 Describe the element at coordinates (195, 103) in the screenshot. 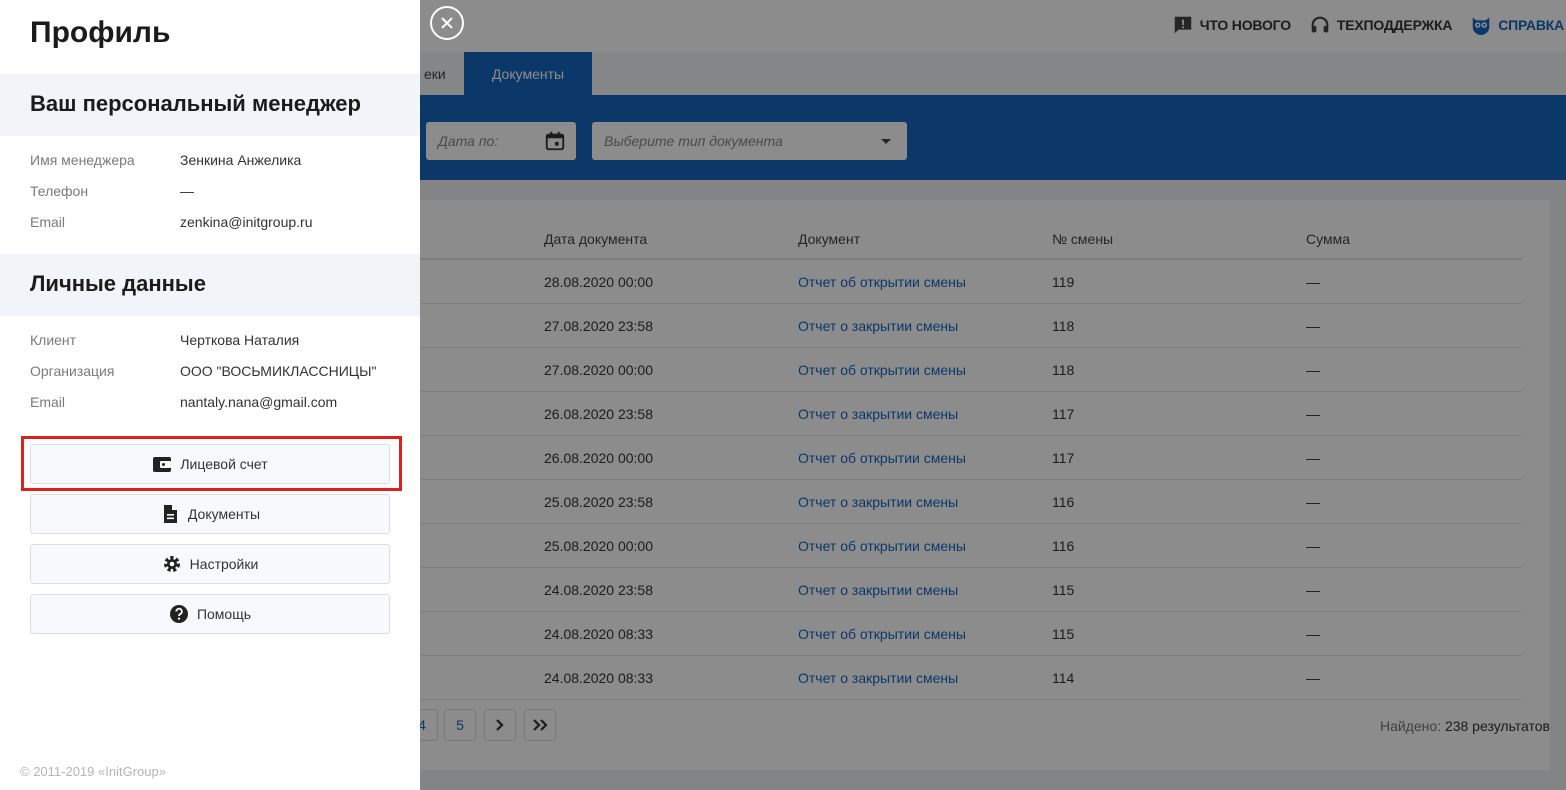

I see `manager-section-title: Ваш персональный менеджер` at that location.